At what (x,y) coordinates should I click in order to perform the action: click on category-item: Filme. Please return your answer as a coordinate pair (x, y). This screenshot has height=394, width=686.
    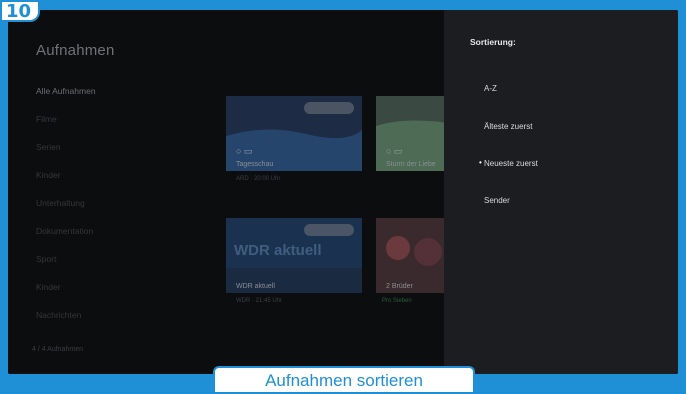
    Looking at the image, I should click on (66, 128).